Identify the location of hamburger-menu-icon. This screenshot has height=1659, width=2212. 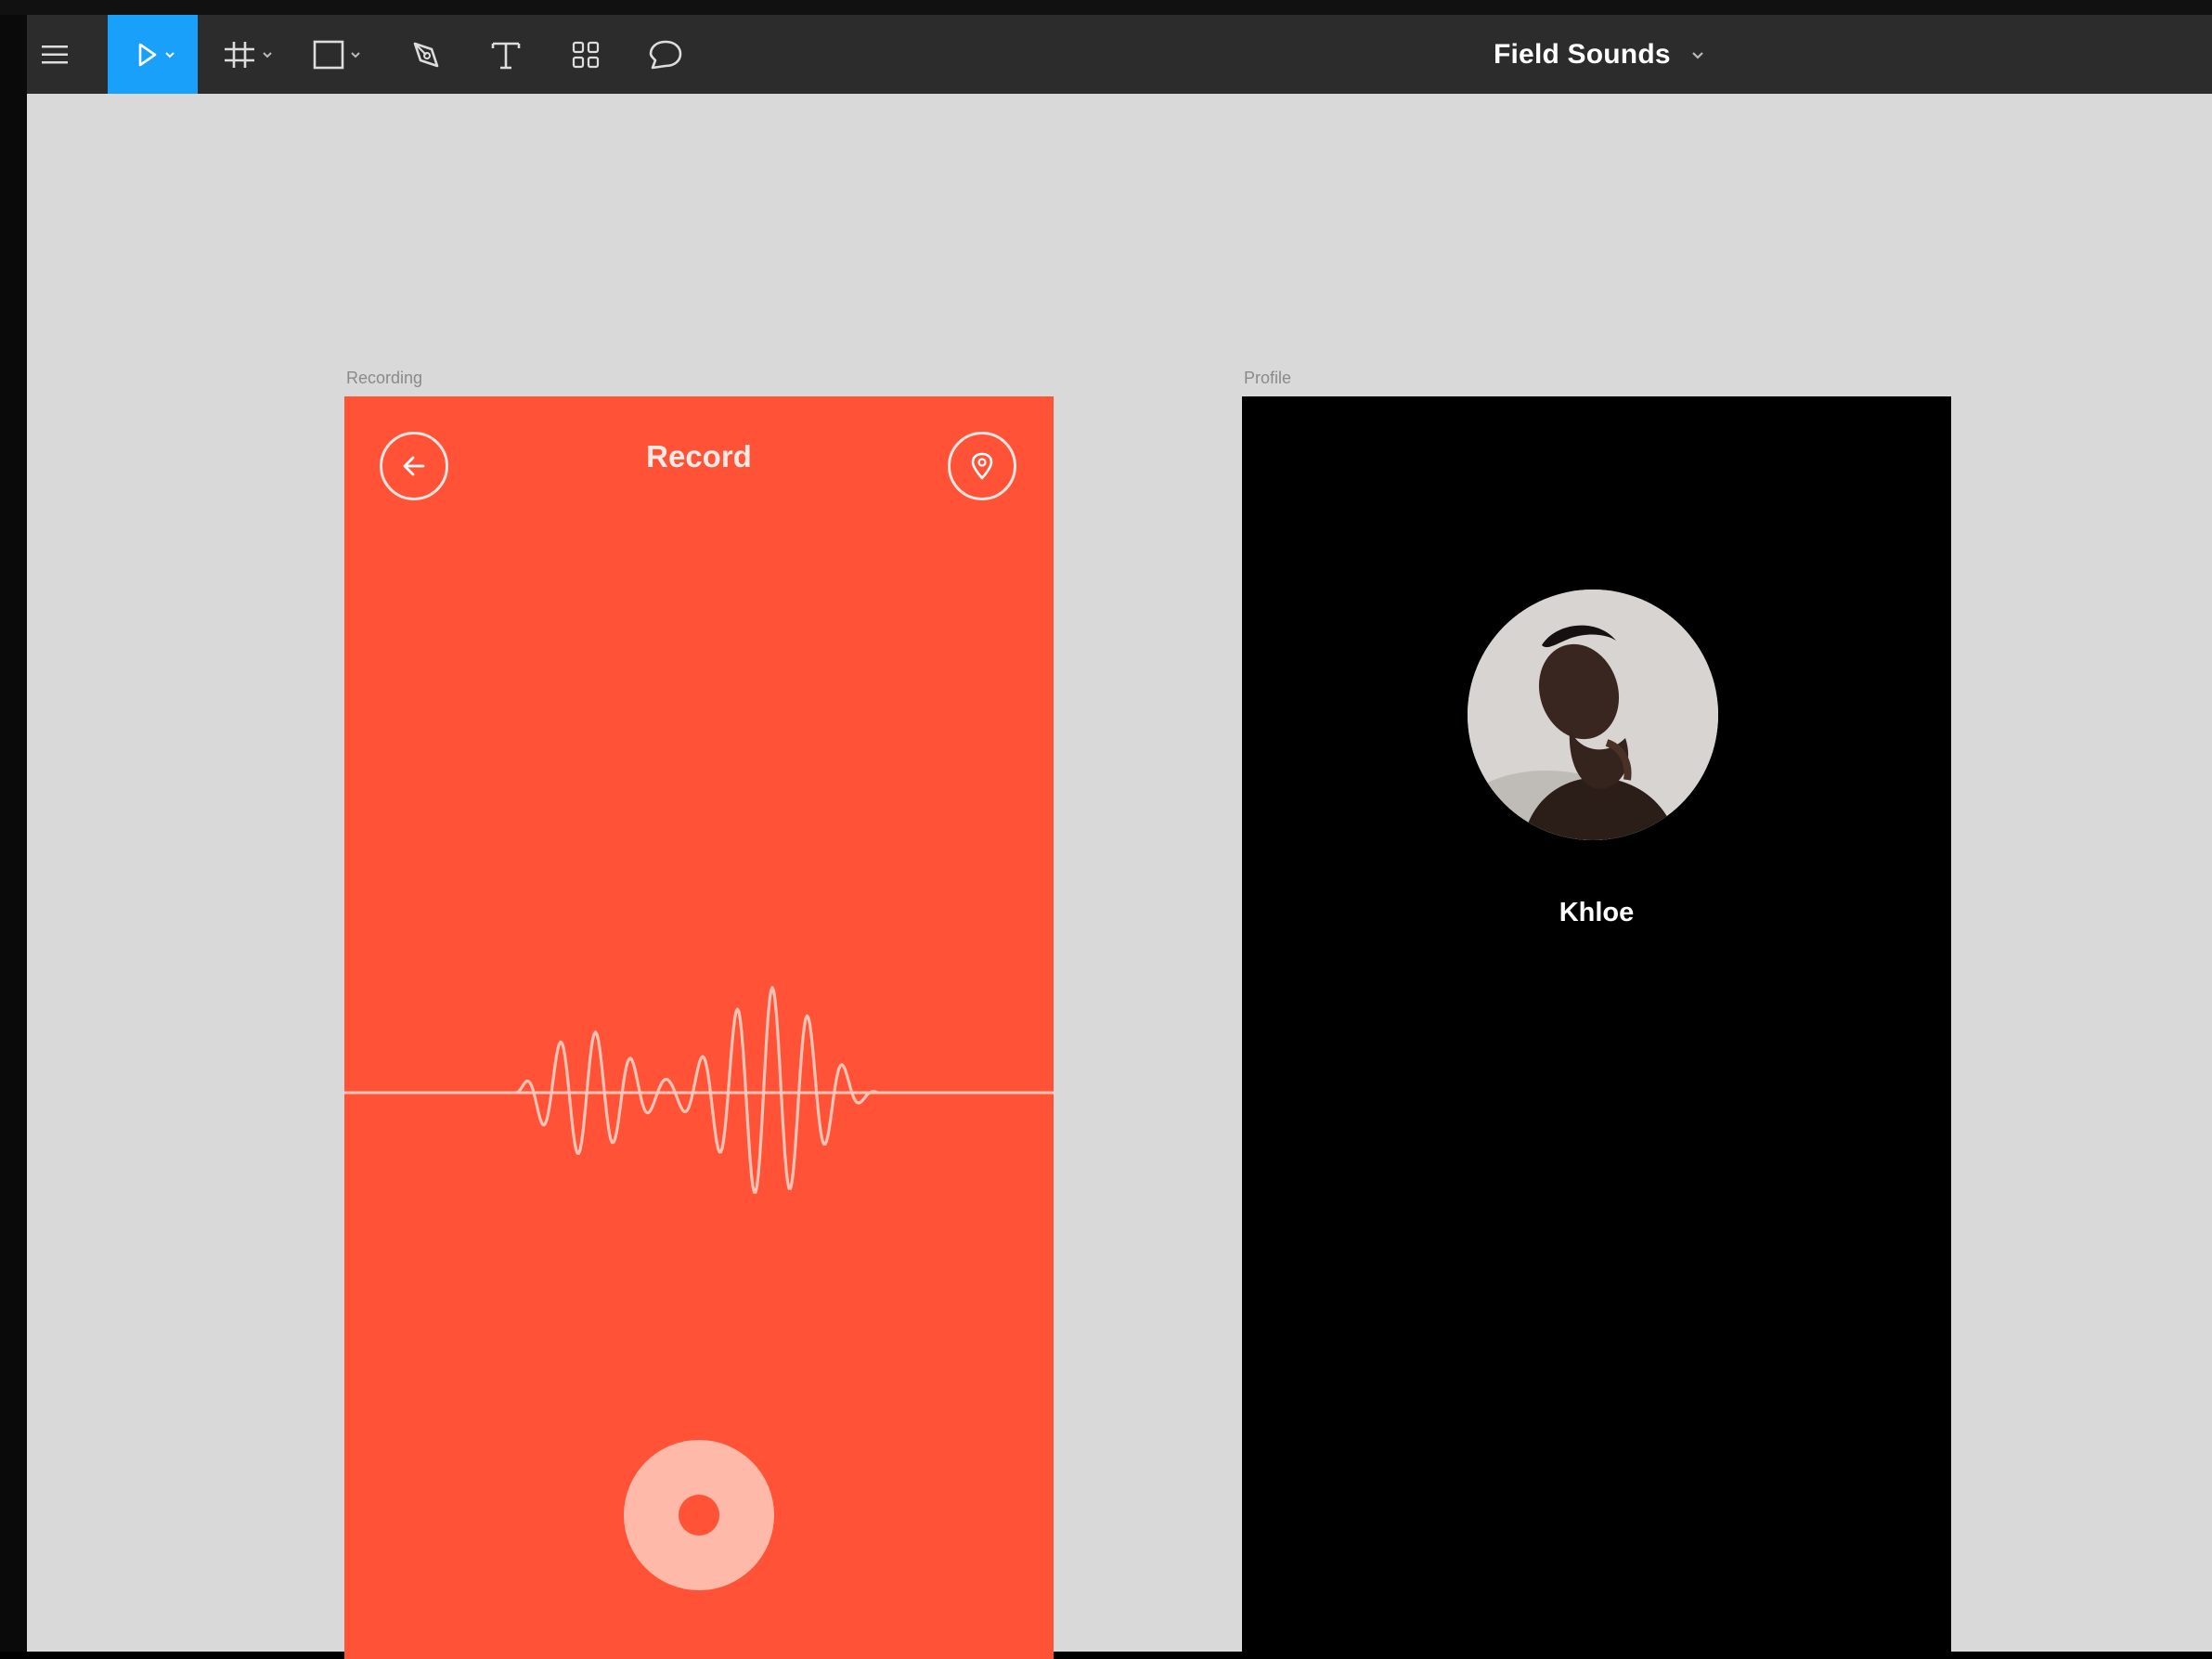
(55, 54).